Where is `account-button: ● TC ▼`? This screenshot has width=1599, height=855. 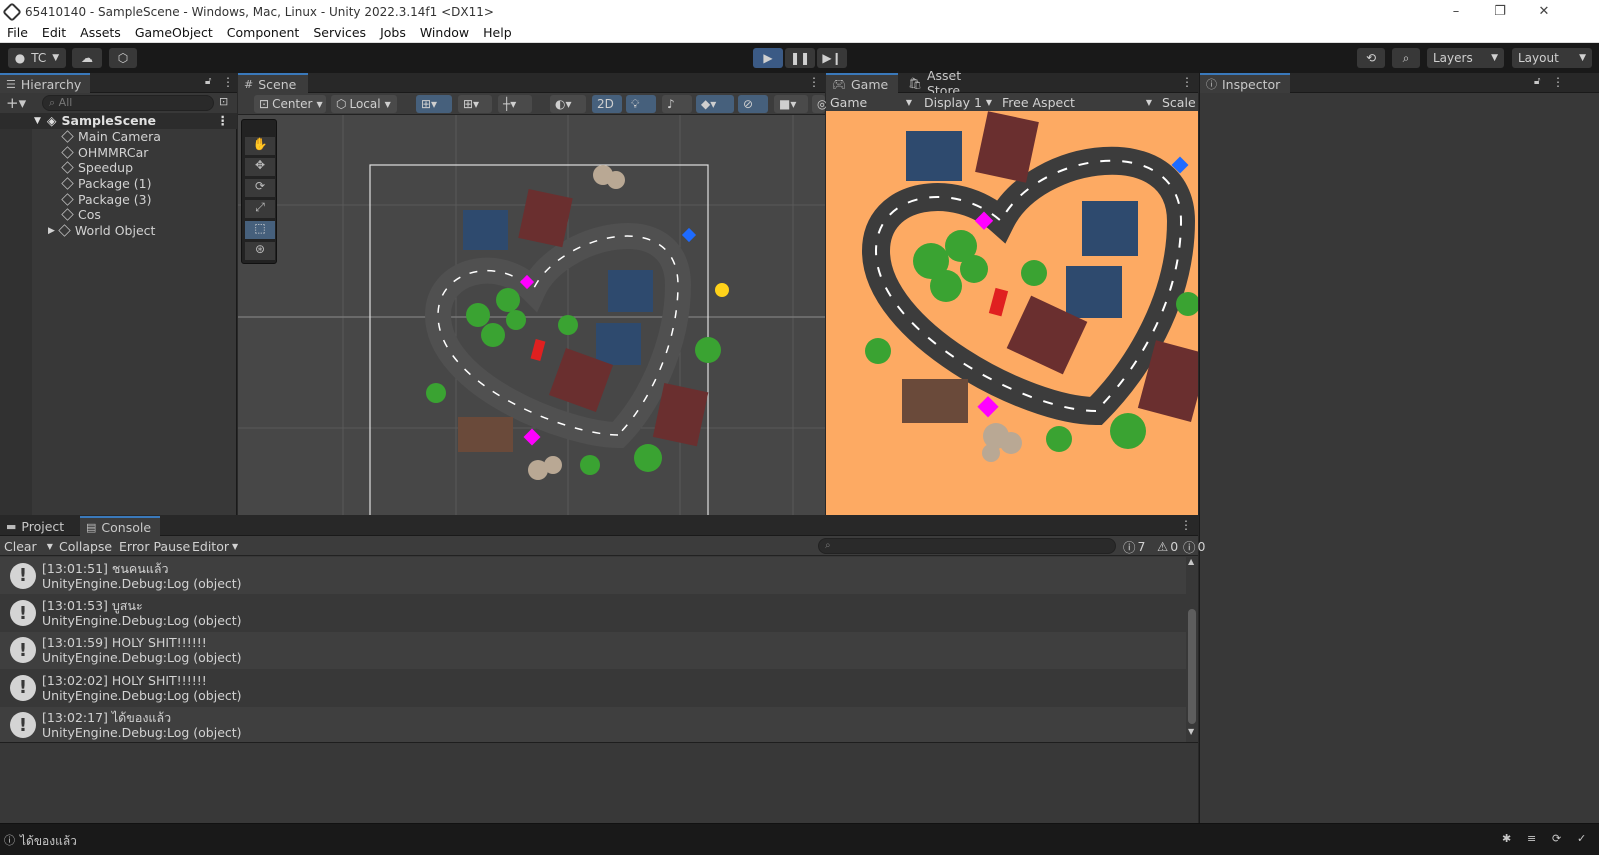 account-button: ● TC ▼ is located at coordinates (37, 58).